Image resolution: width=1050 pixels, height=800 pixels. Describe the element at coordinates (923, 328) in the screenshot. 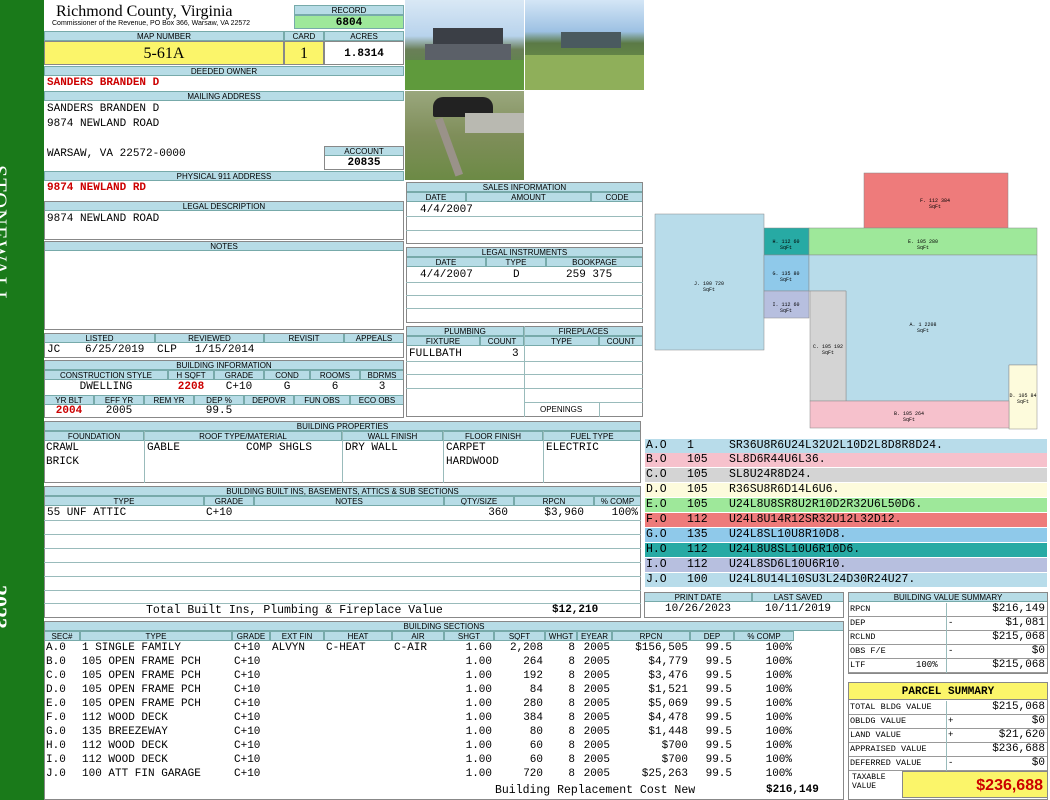

I see `sketch-label-a: A. 1 2208 SqFt` at that location.